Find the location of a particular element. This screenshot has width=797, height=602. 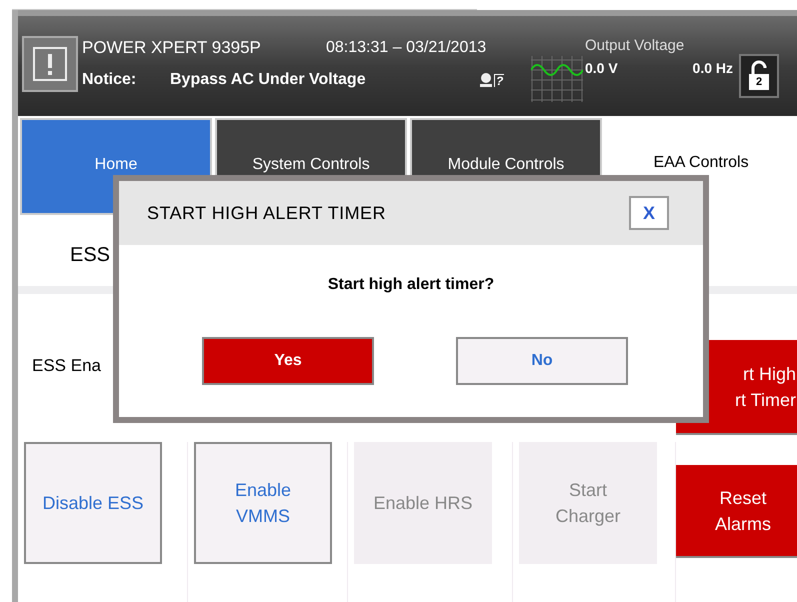

unlocked-padlock-icon is located at coordinates (759, 76).